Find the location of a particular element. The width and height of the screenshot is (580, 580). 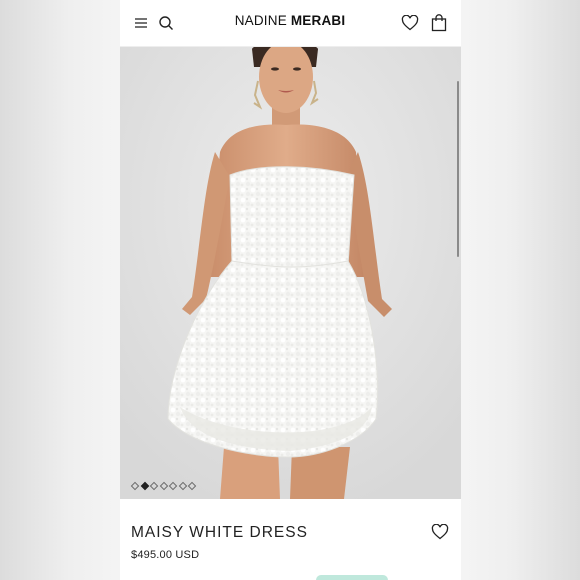

brand-name-light: NADINE is located at coordinates (262, 20).